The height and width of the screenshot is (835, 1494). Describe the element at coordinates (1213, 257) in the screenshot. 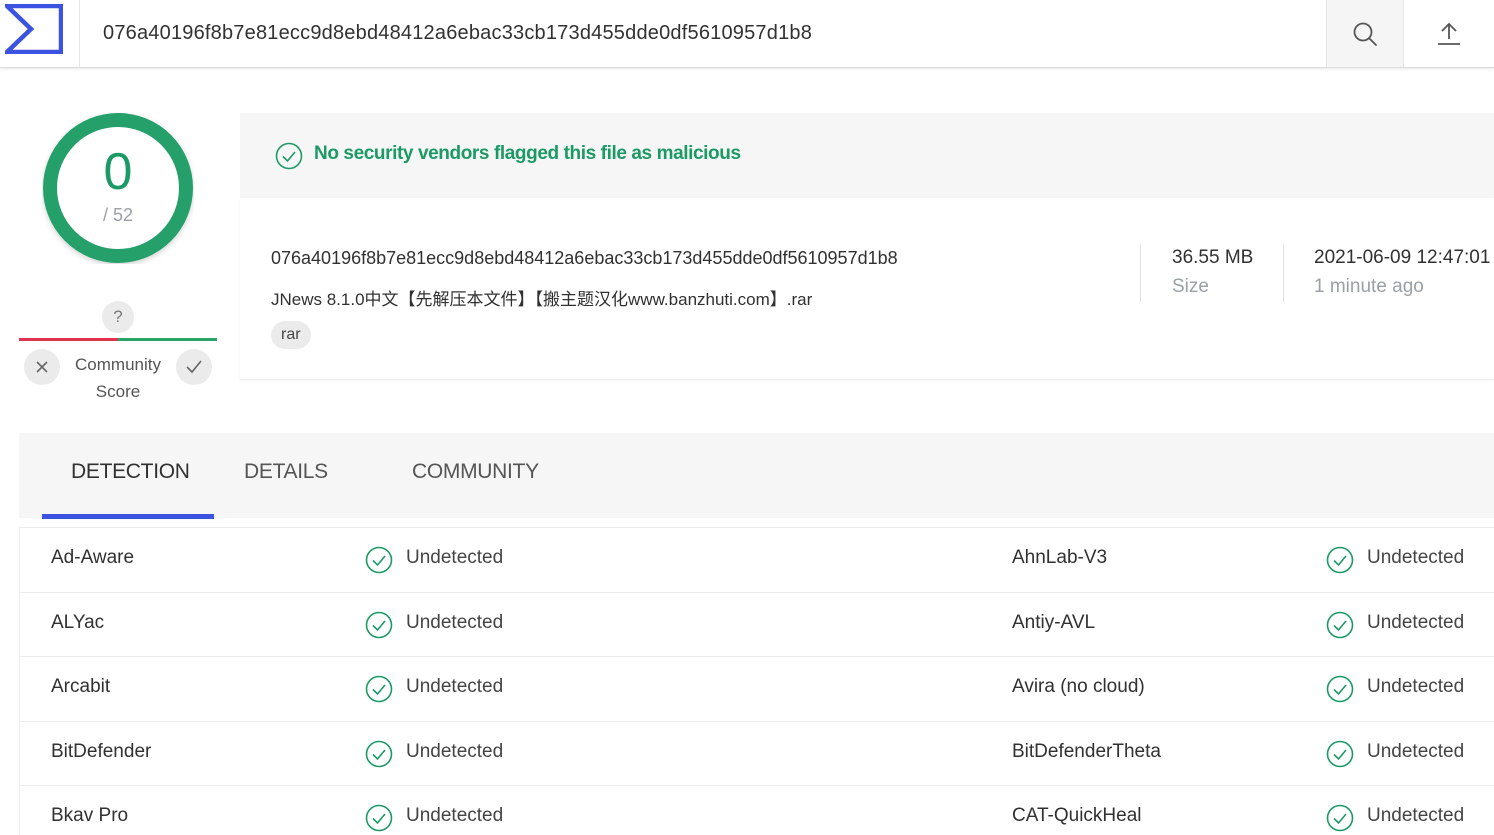

I see `file-size-value: 36.55 MB` at that location.